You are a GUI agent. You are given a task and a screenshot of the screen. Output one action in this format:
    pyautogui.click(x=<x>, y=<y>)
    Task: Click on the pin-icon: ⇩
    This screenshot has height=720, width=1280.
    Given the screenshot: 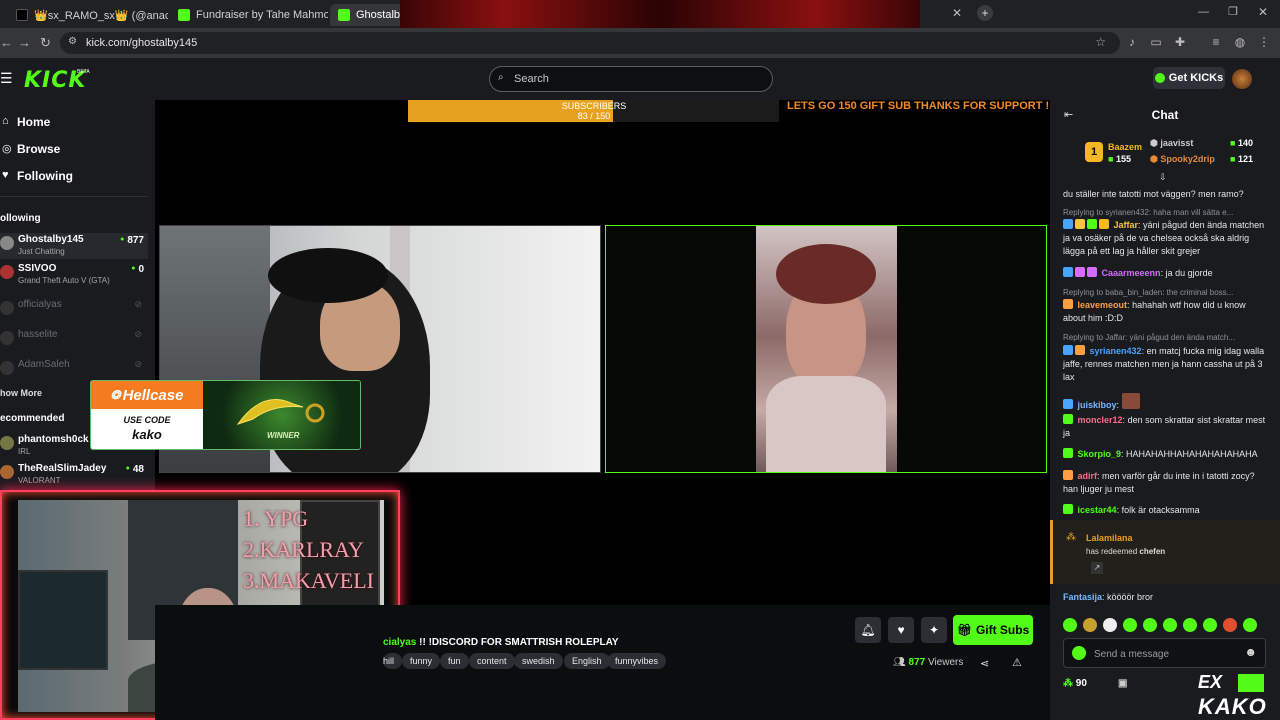 What is the action you would take?
    pyautogui.click(x=1163, y=177)
    